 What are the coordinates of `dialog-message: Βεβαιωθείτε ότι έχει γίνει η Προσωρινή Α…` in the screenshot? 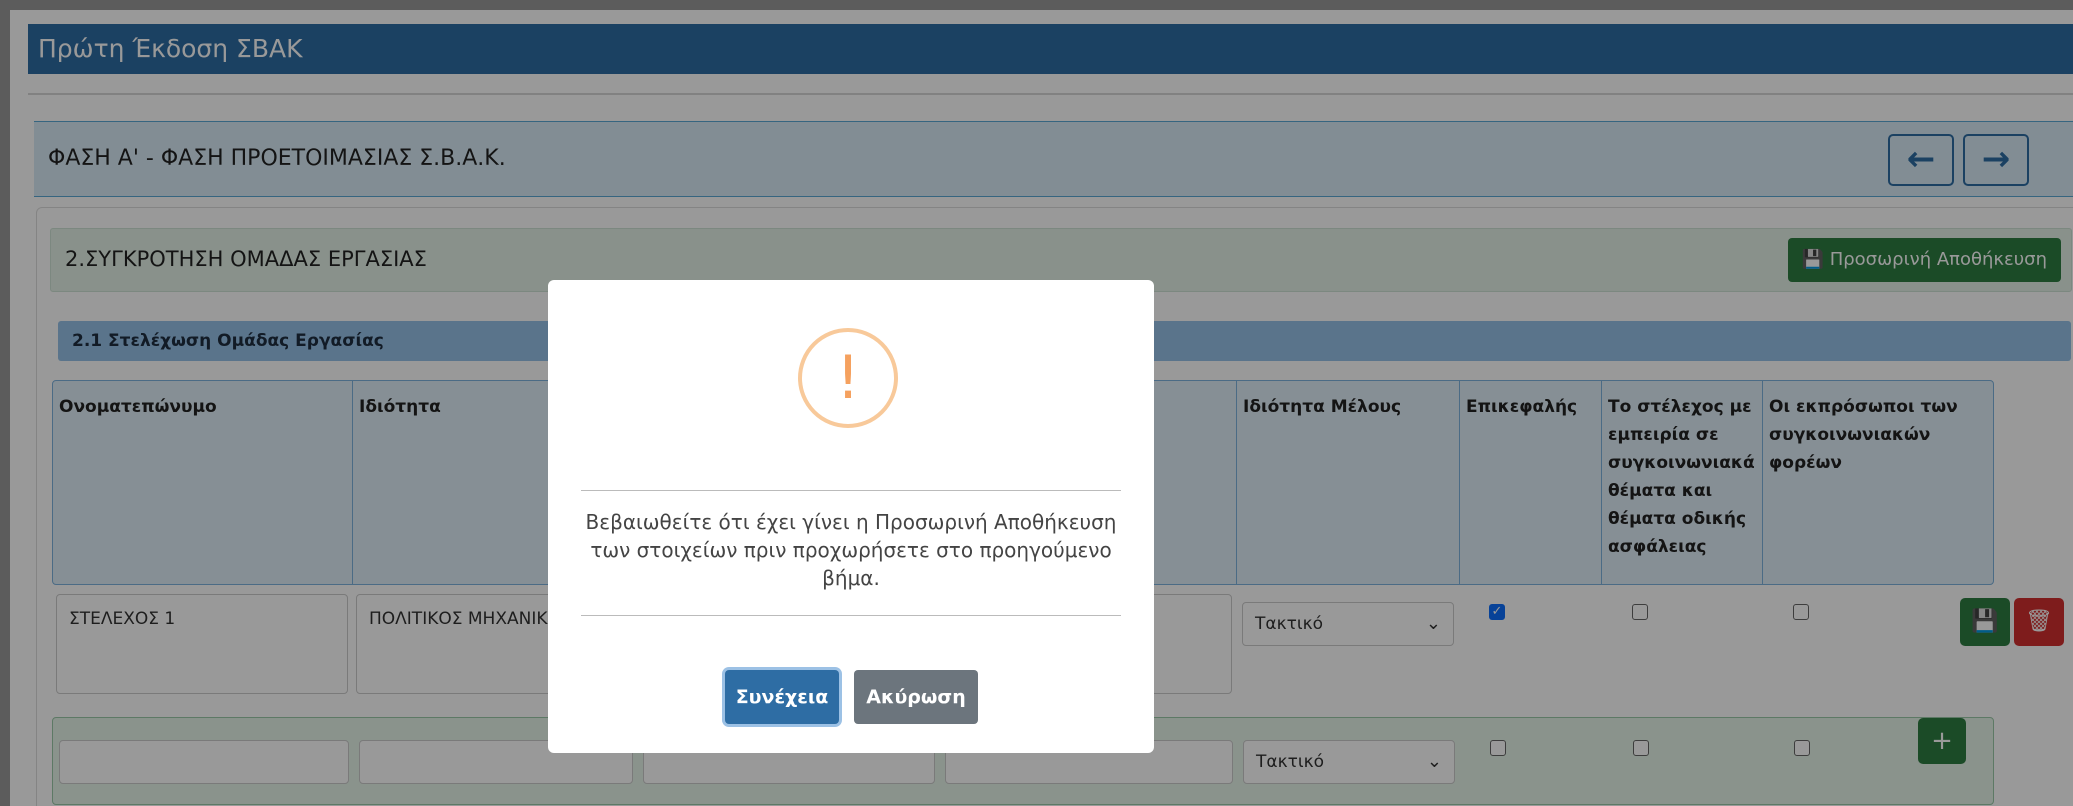 It's located at (851, 550).